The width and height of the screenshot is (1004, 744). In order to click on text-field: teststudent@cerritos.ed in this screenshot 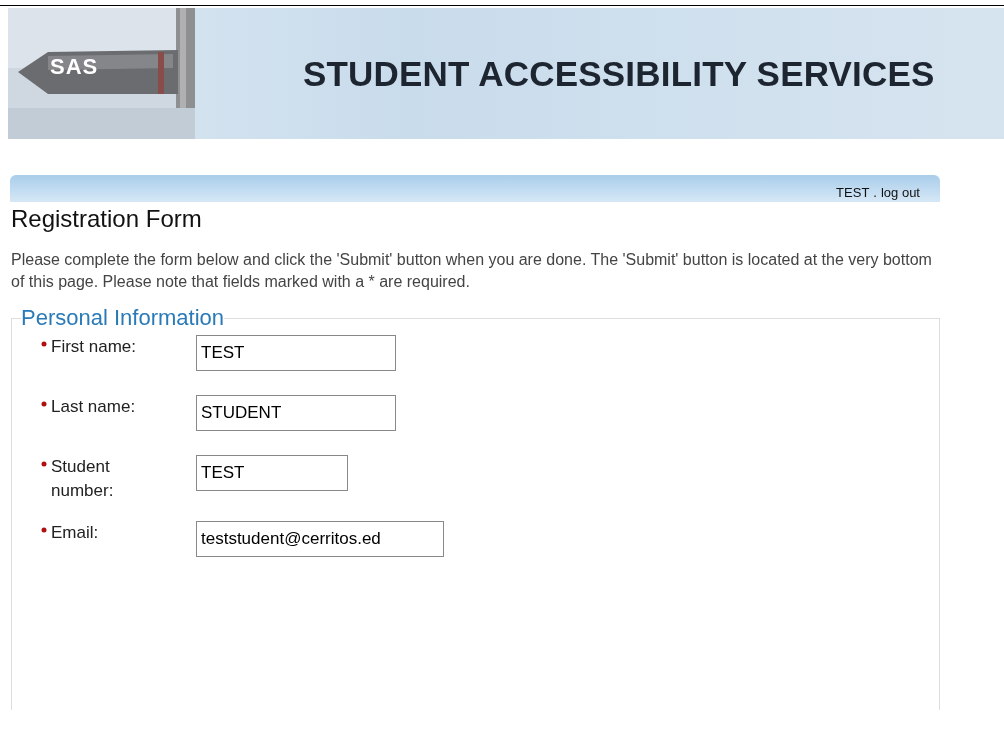, I will do `click(320, 539)`.